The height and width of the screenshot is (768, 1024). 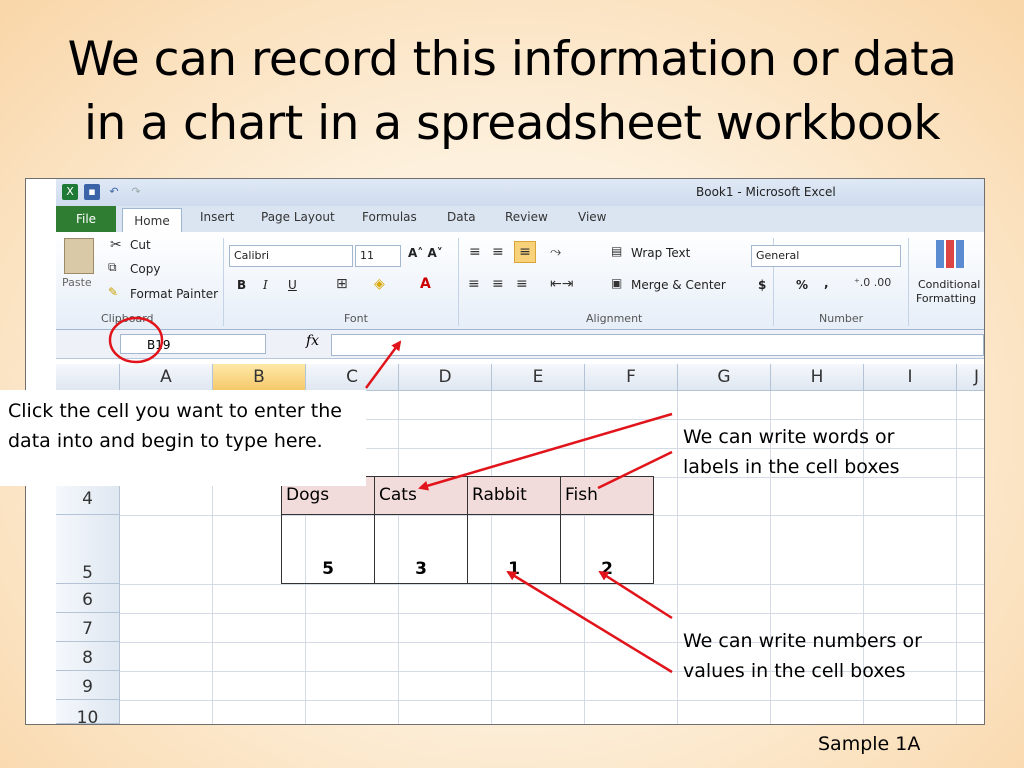 I want to click on col-header-e: E, so click(x=538, y=377).